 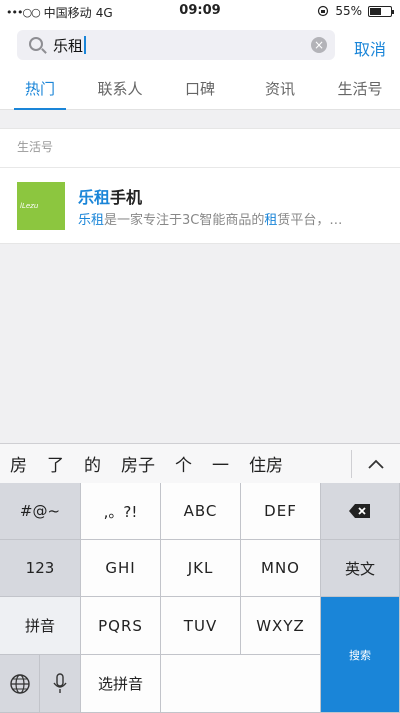 What do you see at coordinates (281, 511) in the screenshot?
I see `def-key: DEF` at bounding box center [281, 511].